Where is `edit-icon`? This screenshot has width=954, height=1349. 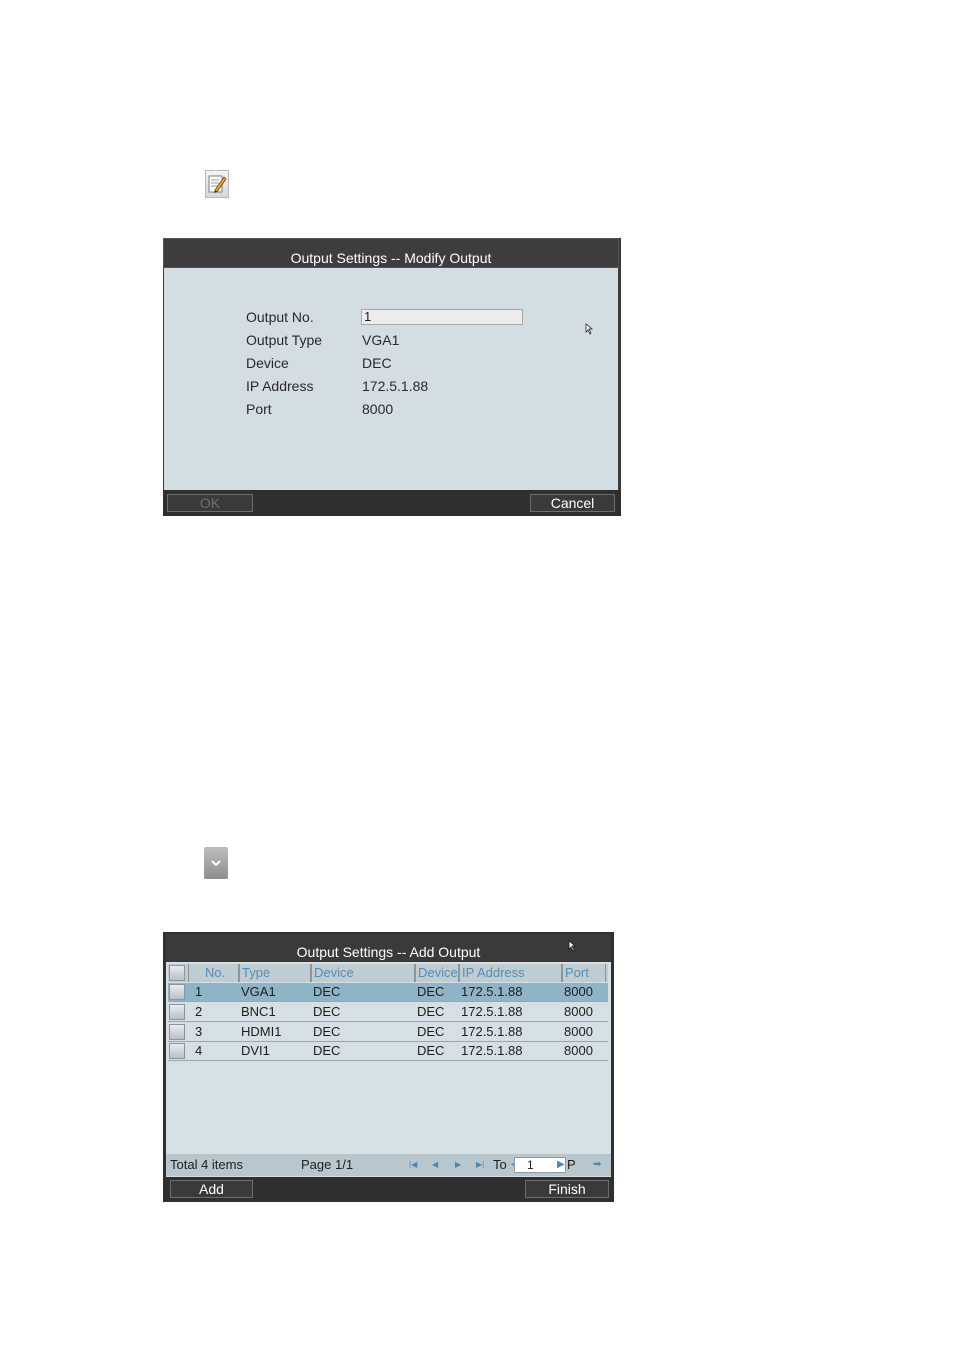 edit-icon is located at coordinates (217, 184).